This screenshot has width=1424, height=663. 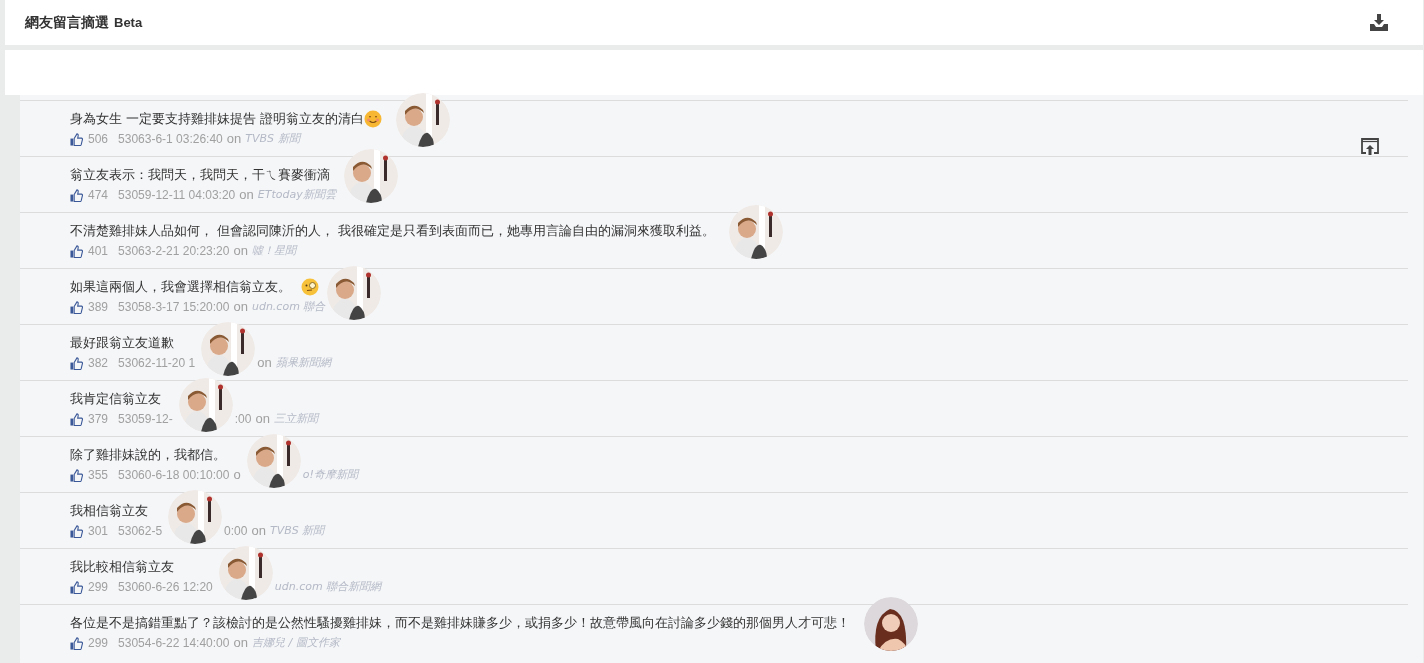 I want to click on timestamp: 53054-6-22 14:40:00, so click(x=174, y=643).